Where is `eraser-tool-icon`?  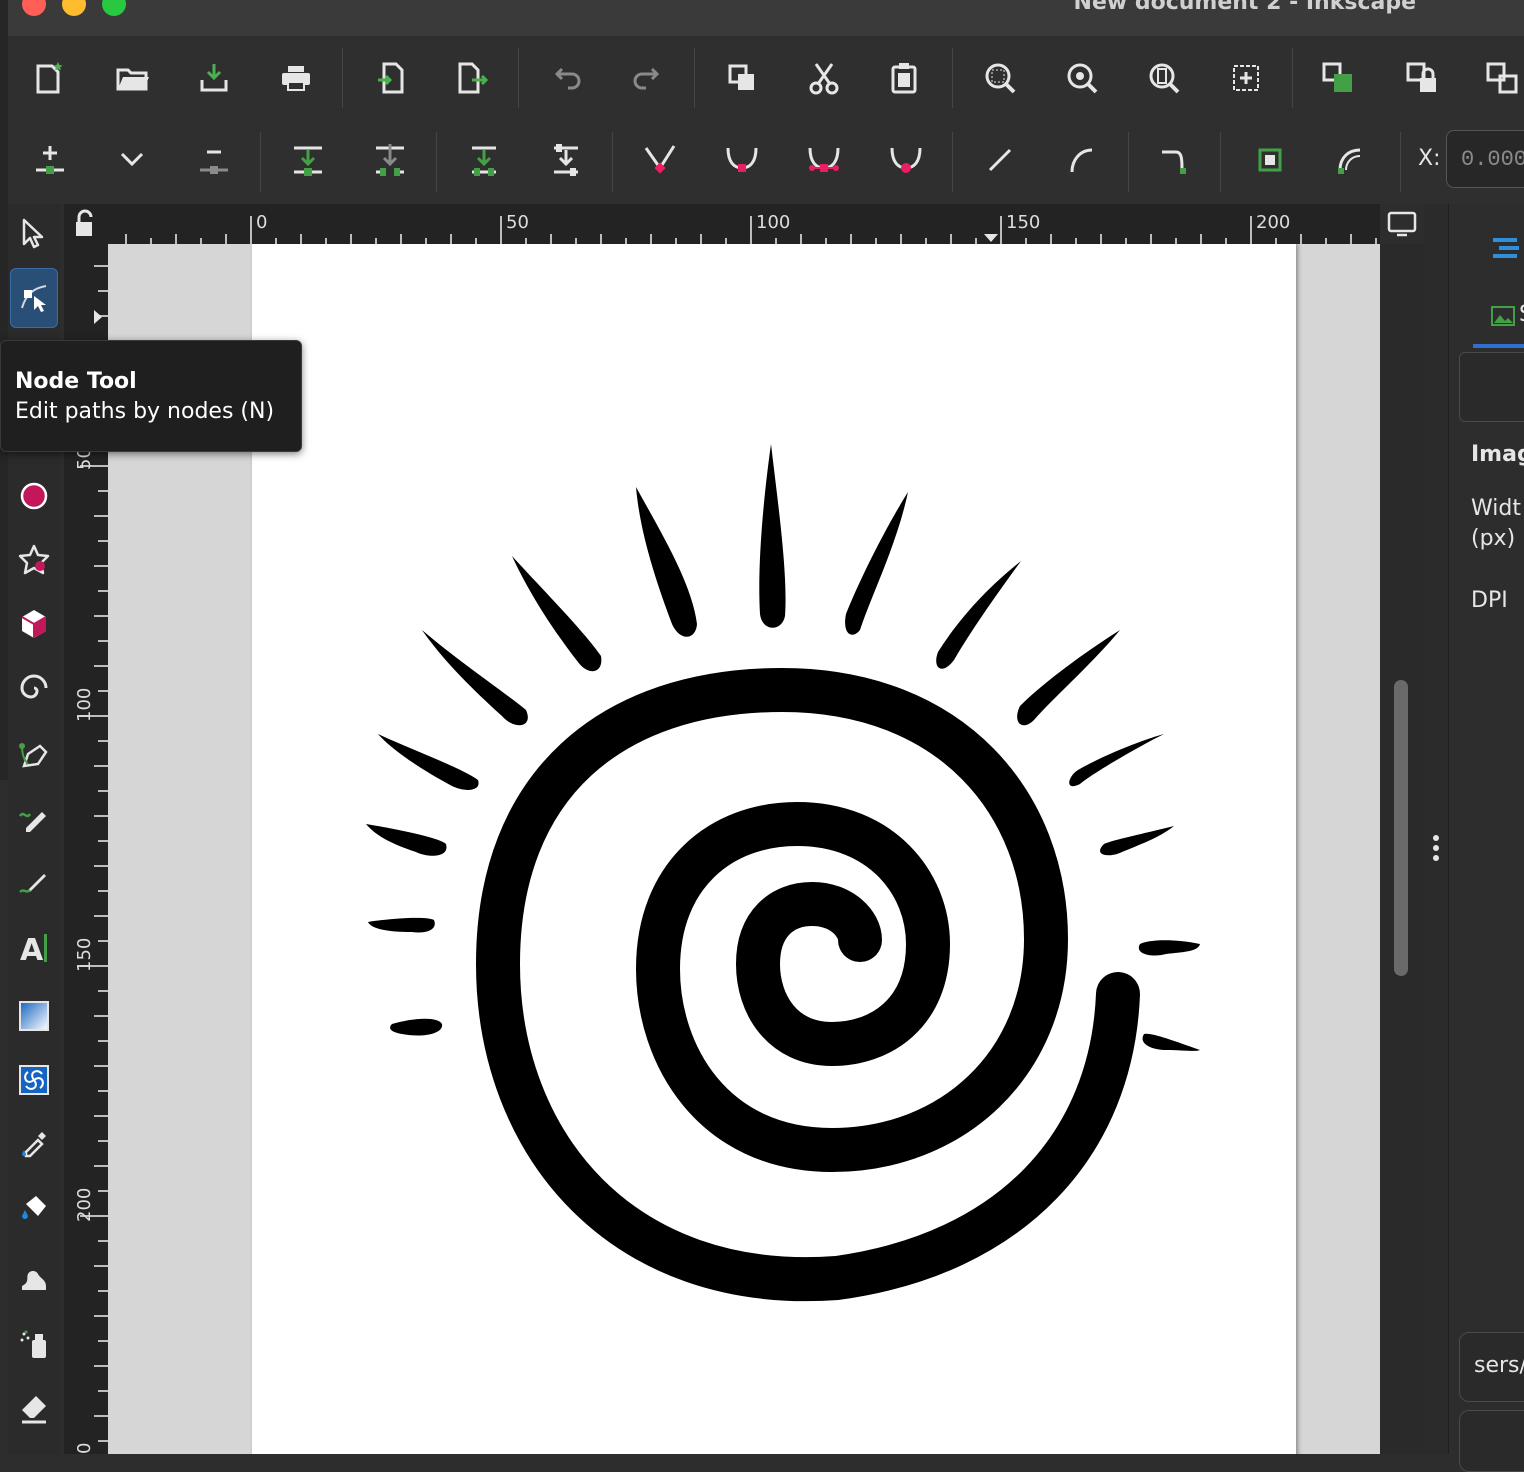
eraser-tool-icon is located at coordinates (34, 1408).